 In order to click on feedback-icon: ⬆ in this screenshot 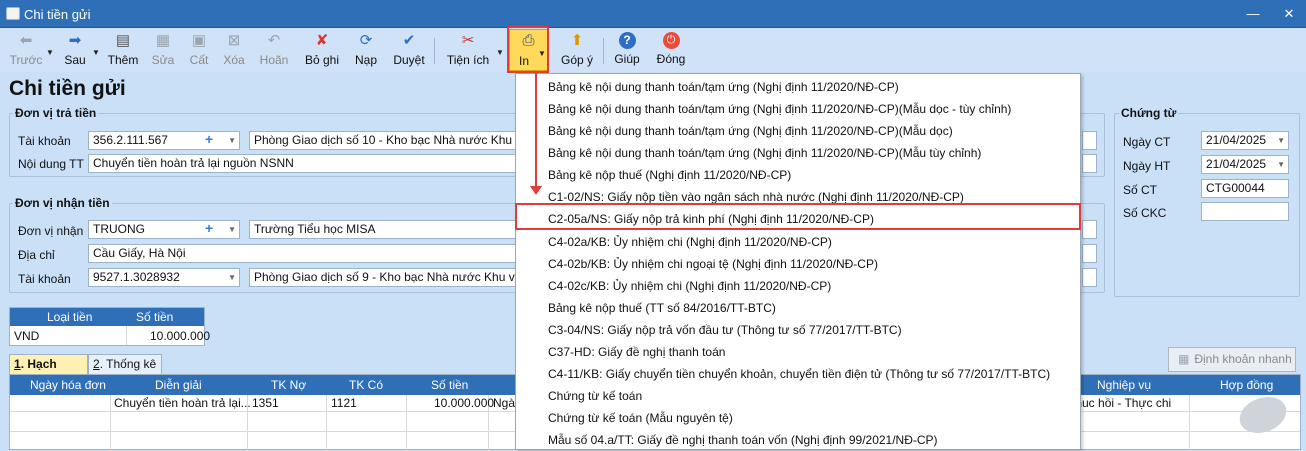, I will do `click(577, 40)`.